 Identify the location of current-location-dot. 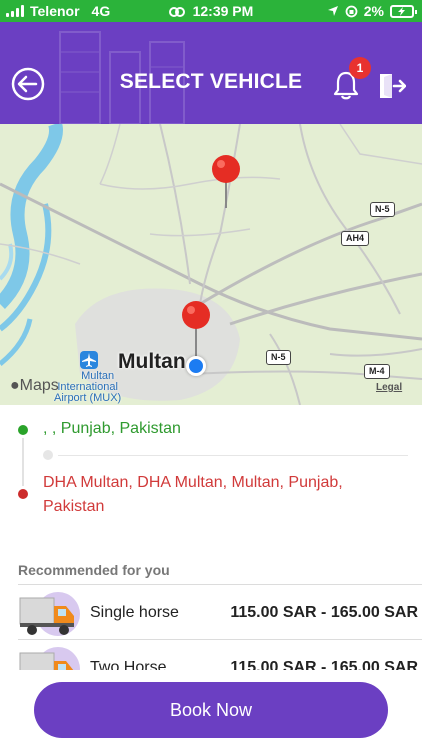
(196, 366).